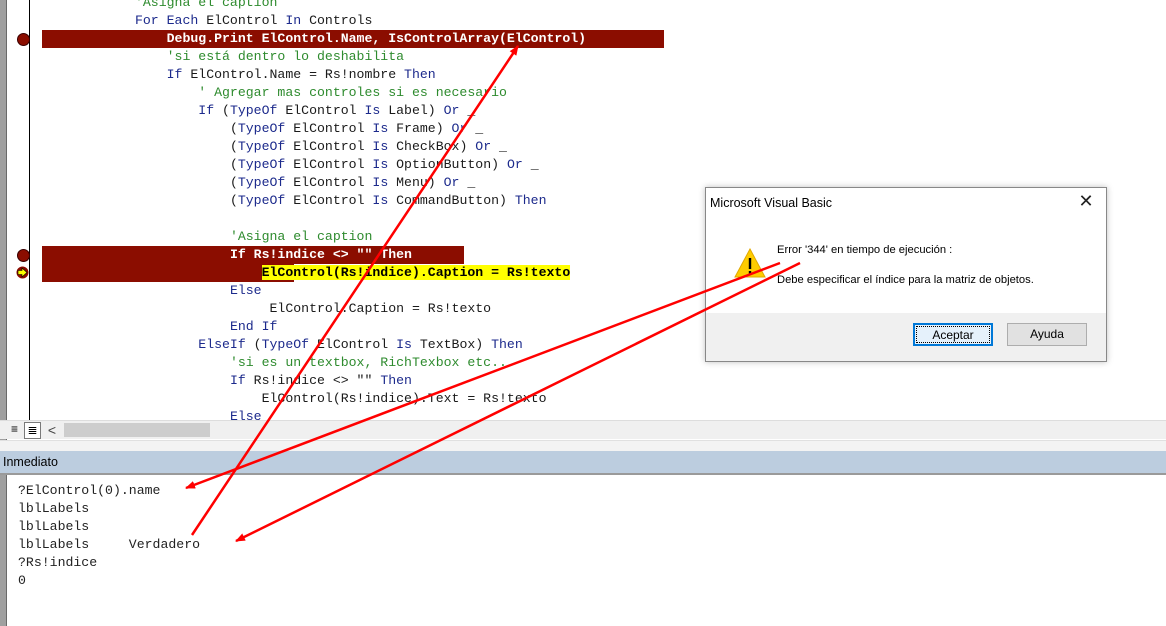  I want to click on code-line: (TypeOf ElControl Is CheckBox) Or _, so click(273, 147).